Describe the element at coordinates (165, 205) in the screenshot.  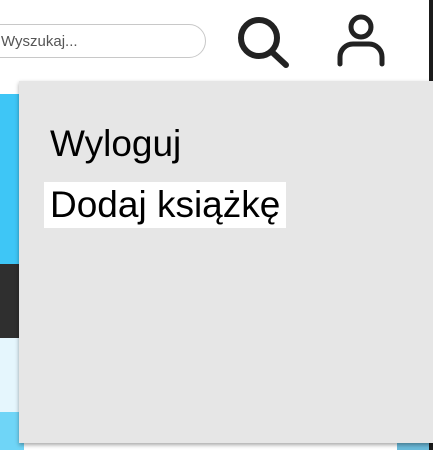
I see `add-book-menu-item: Dodaj książkę` at that location.